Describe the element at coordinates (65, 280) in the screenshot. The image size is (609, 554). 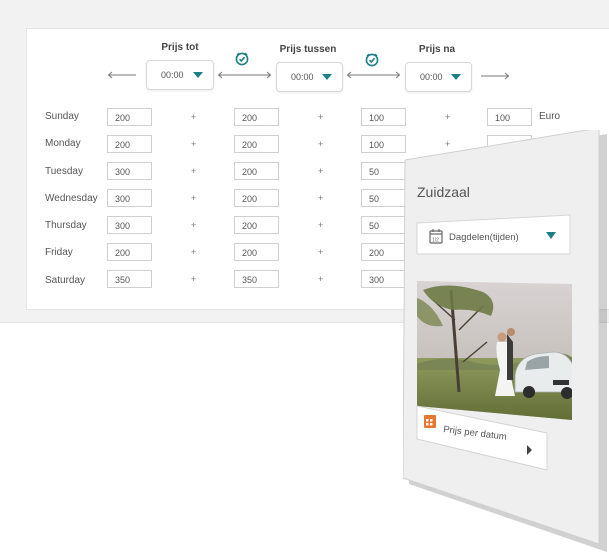
I see `day-label: Saturday` at that location.